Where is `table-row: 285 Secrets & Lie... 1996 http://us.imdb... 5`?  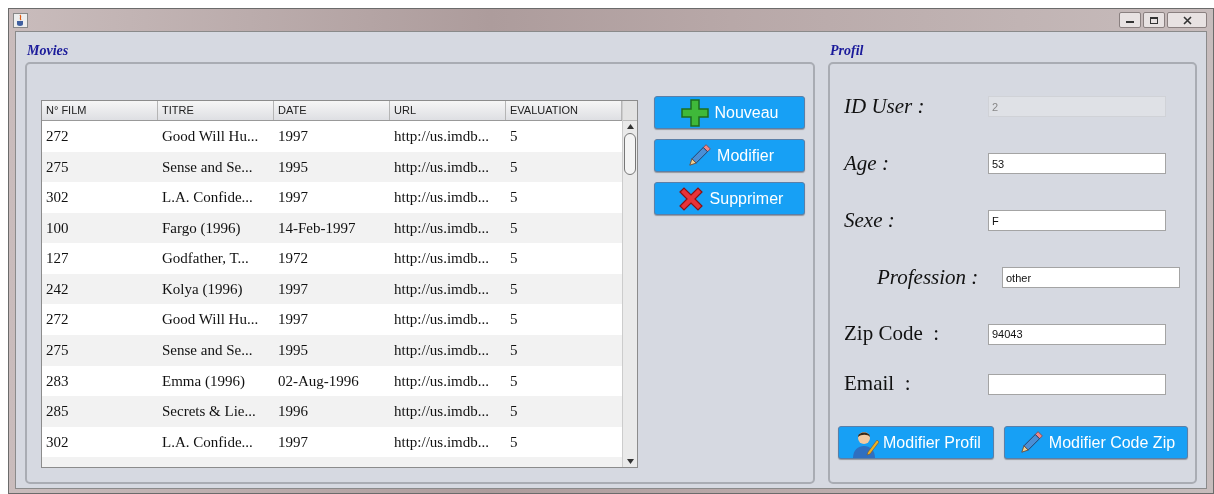 table-row: 285 Secrets & Lie... 1996 http://us.imdb... 5 is located at coordinates (332, 411).